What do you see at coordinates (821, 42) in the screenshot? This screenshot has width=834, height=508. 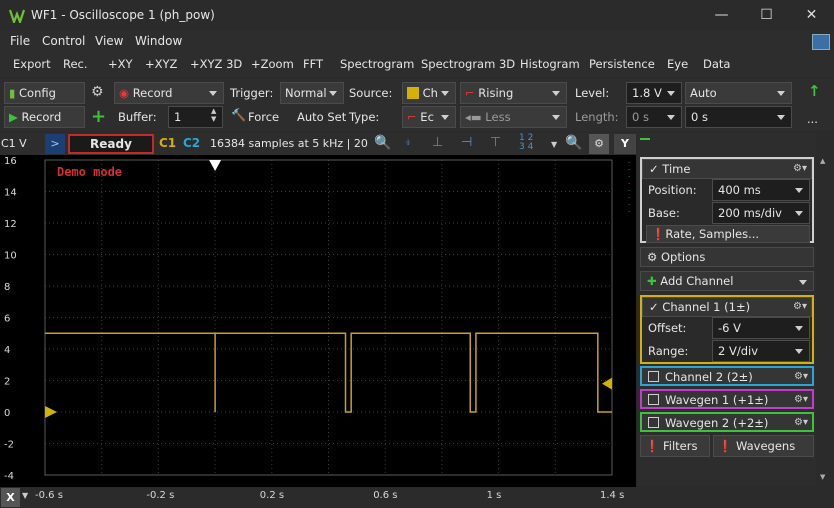 I see `restore-docked-icon` at bounding box center [821, 42].